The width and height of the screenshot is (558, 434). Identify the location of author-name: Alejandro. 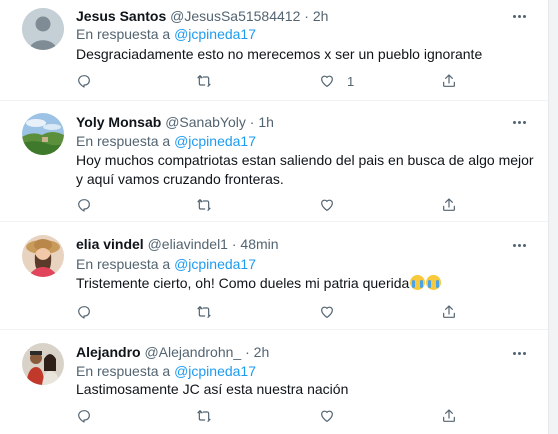
(108, 352).